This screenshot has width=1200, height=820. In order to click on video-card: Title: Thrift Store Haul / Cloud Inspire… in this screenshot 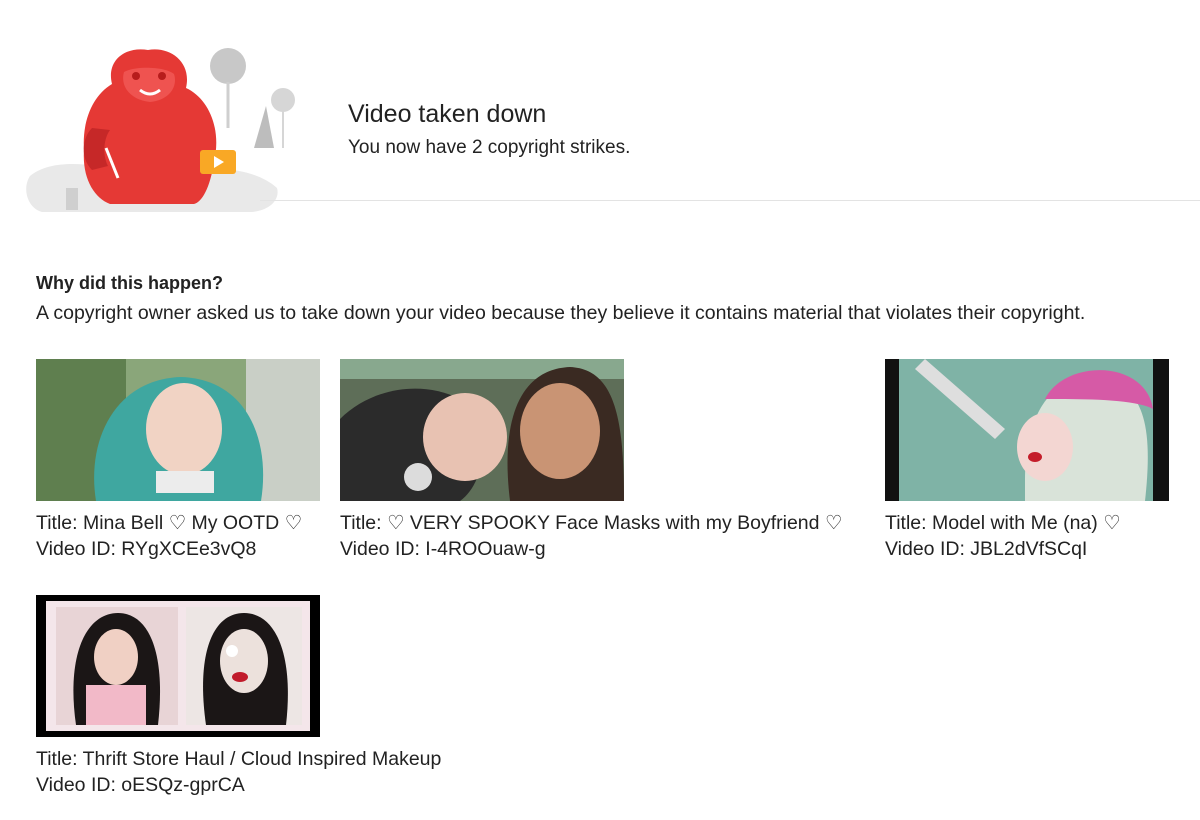, I will do `click(238, 697)`.